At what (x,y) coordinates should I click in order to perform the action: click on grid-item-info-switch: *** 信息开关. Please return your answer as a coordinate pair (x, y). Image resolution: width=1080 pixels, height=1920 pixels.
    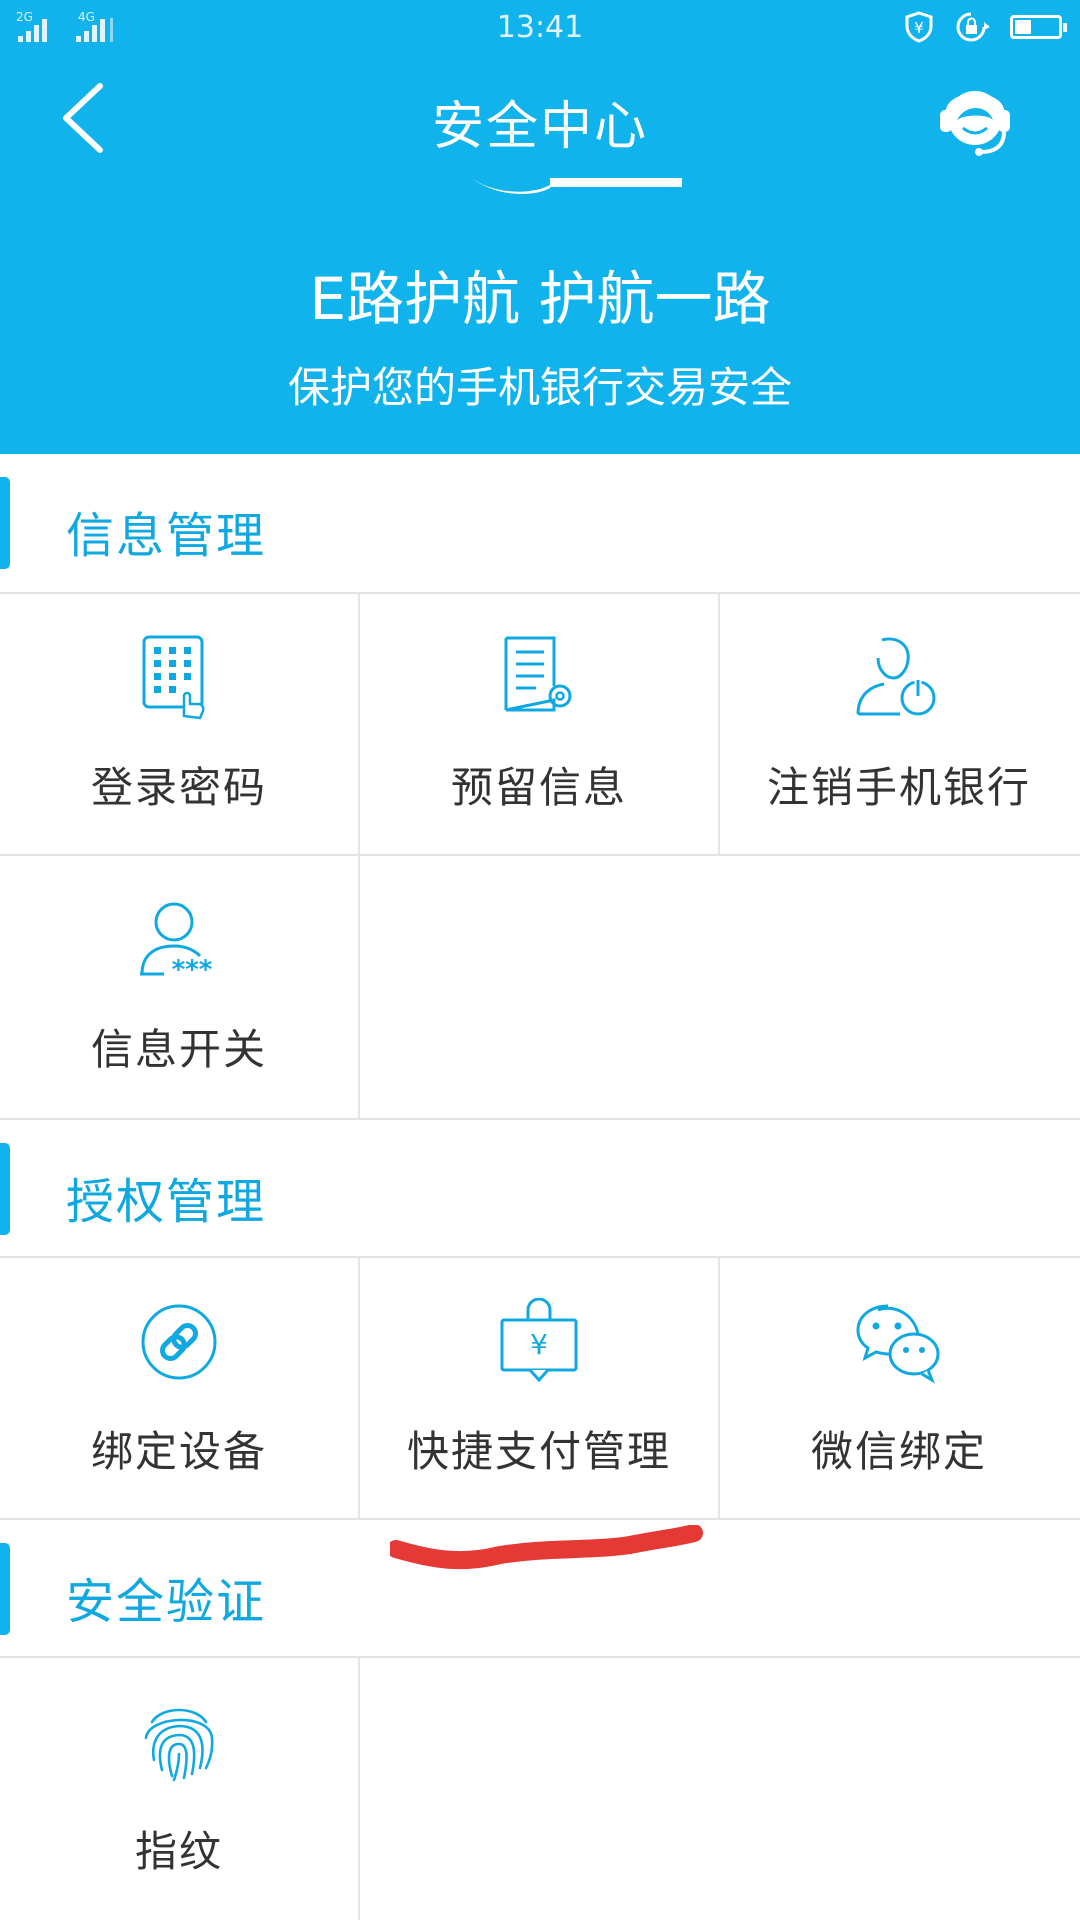
    Looking at the image, I should click on (179, 986).